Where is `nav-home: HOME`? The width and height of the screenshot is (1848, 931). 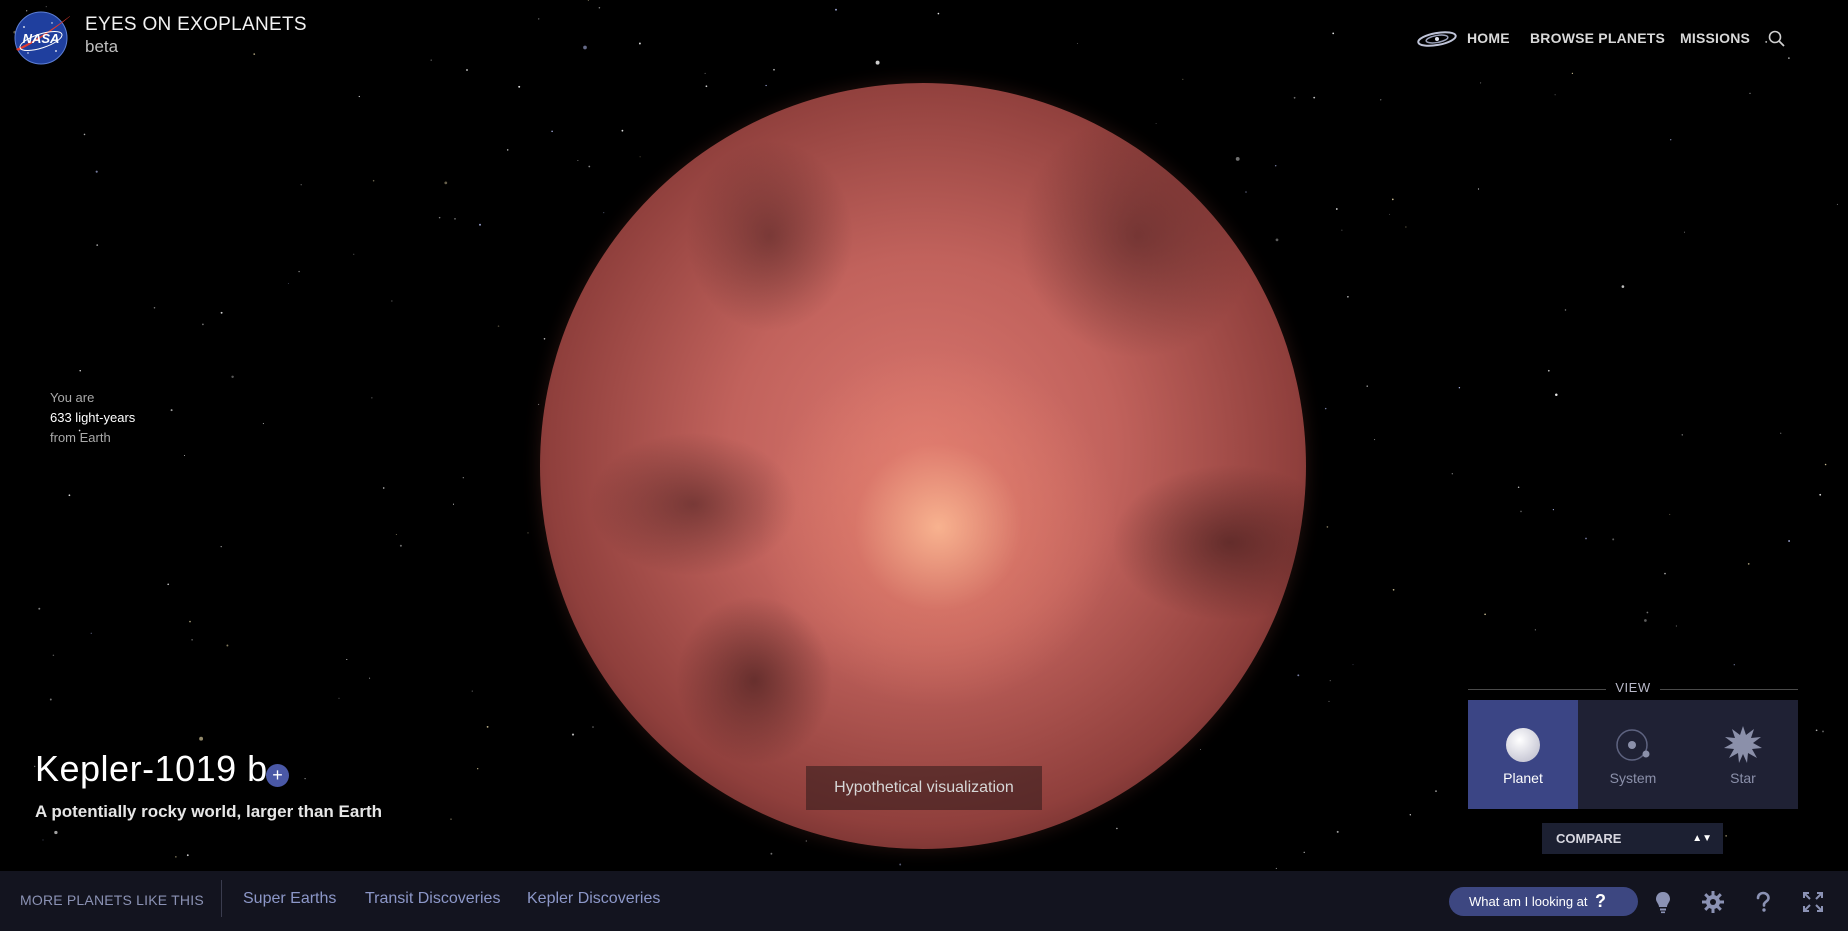
nav-home: HOME is located at coordinates (1488, 38).